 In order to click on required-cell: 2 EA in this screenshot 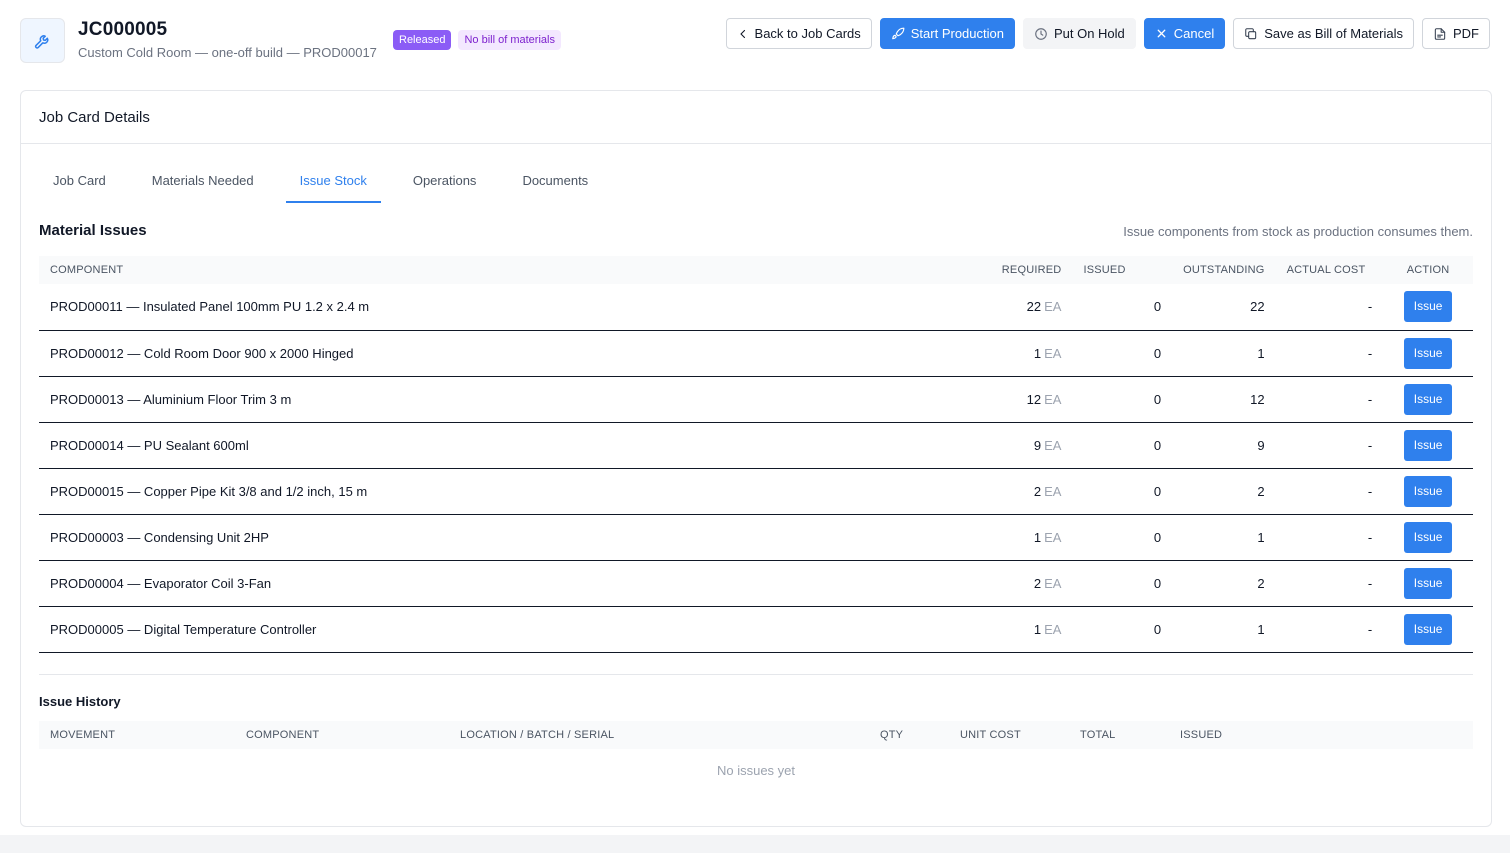, I will do `click(1031, 583)`.